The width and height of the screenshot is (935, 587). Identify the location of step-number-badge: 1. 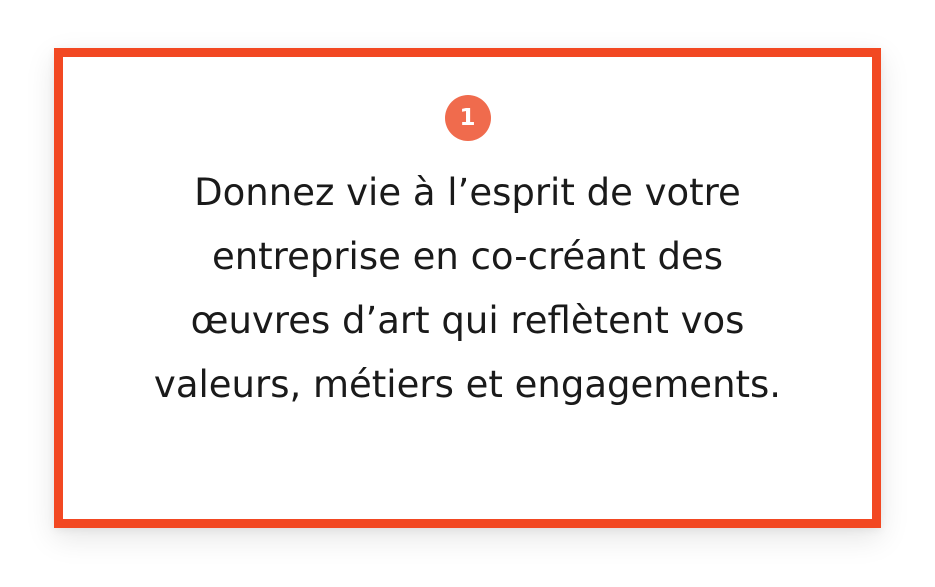
(467, 118).